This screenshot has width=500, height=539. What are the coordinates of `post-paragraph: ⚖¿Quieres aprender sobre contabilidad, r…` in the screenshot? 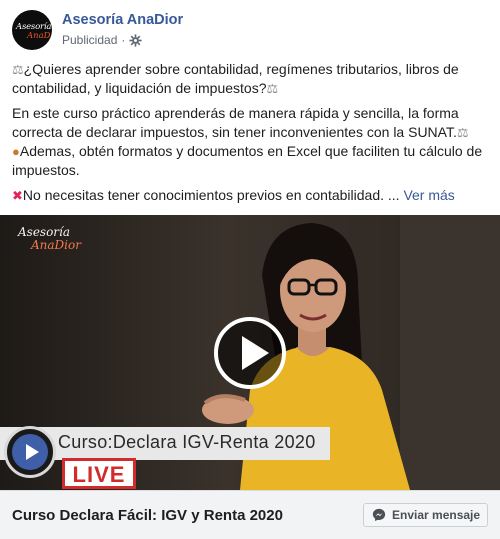 It's located at (250, 79).